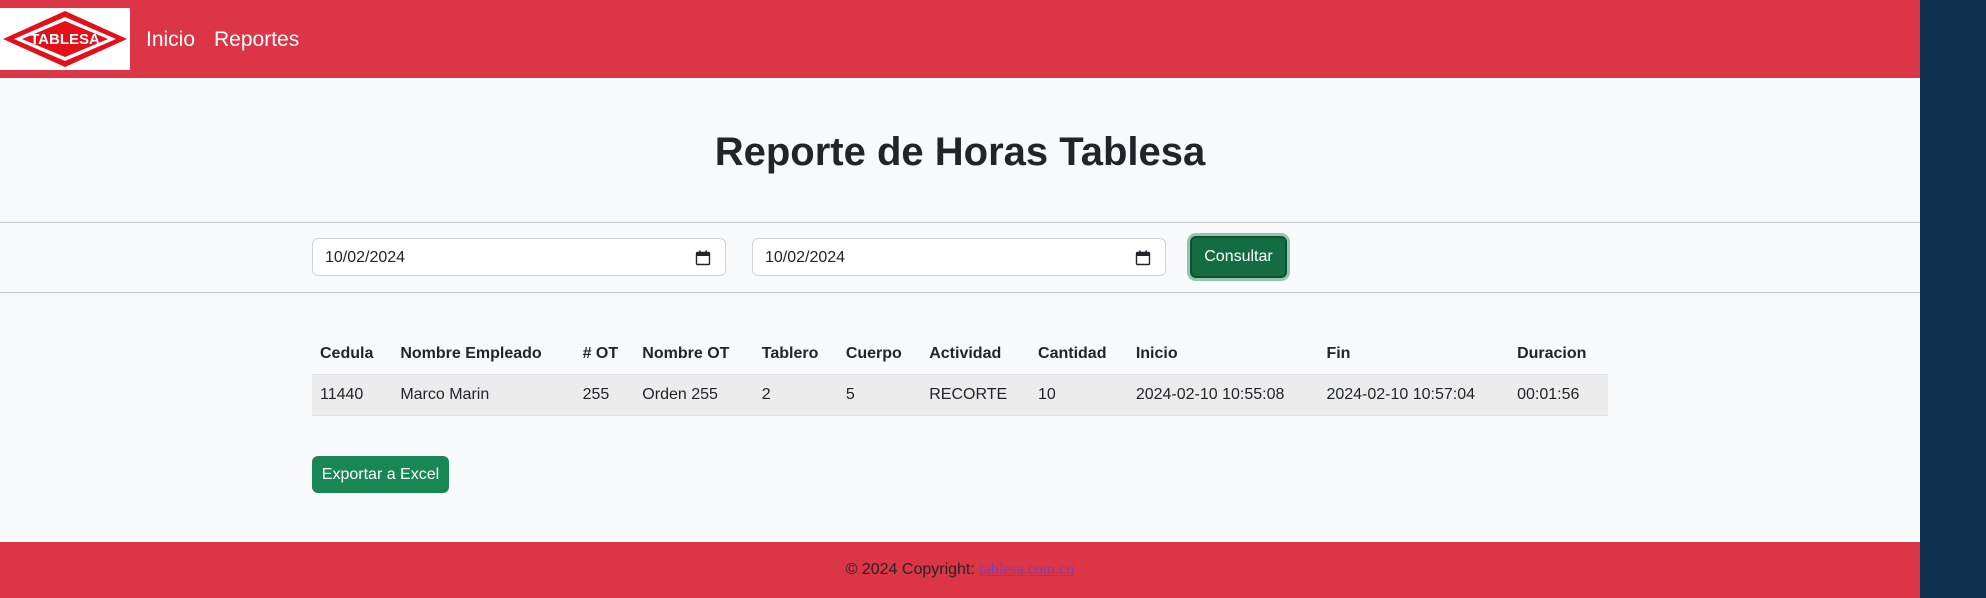 This screenshot has width=1986, height=598. I want to click on column-header: Inicio, so click(1223, 354).